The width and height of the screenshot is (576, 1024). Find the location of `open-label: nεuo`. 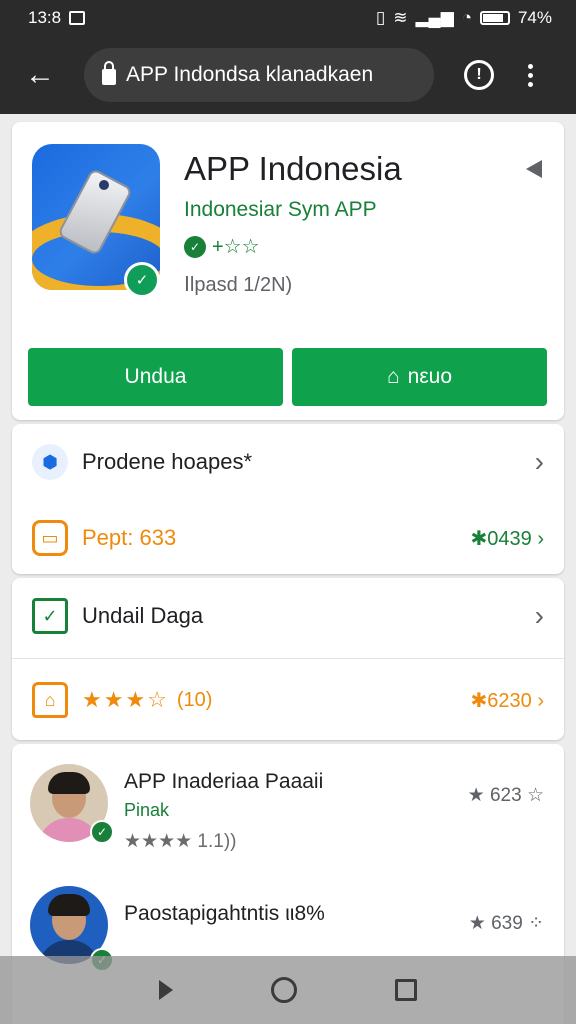

open-label: nεuo is located at coordinates (430, 376).